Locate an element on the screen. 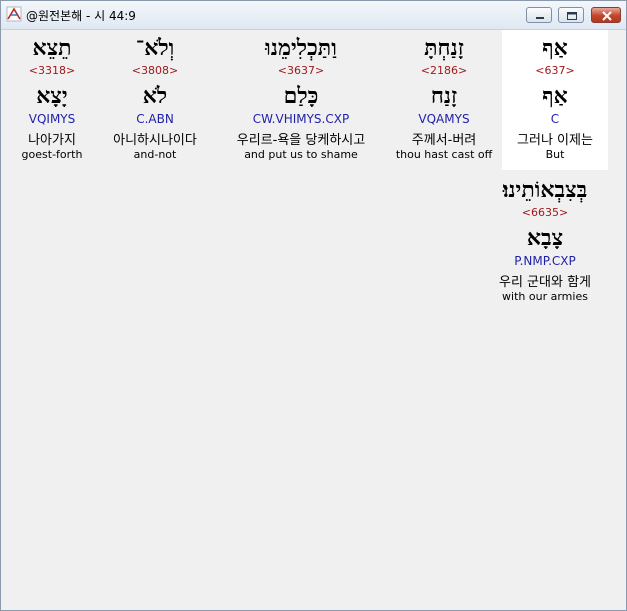 This screenshot has height=611, width=627. morphology-code: C is located at coordinates (555, 119).